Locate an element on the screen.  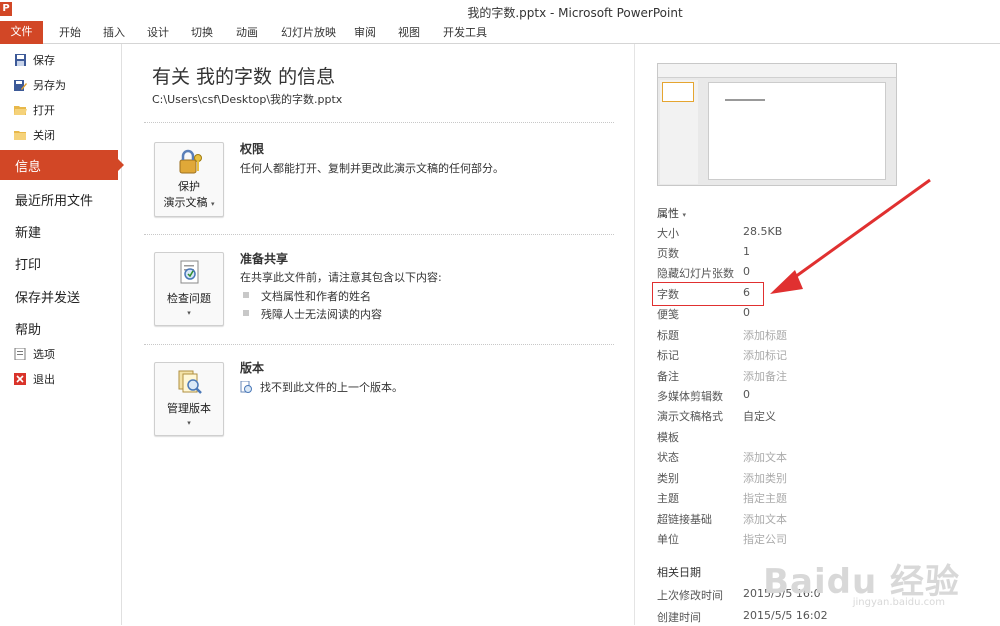
nav-open-label: 打开 is located at coordinates (44, 110).